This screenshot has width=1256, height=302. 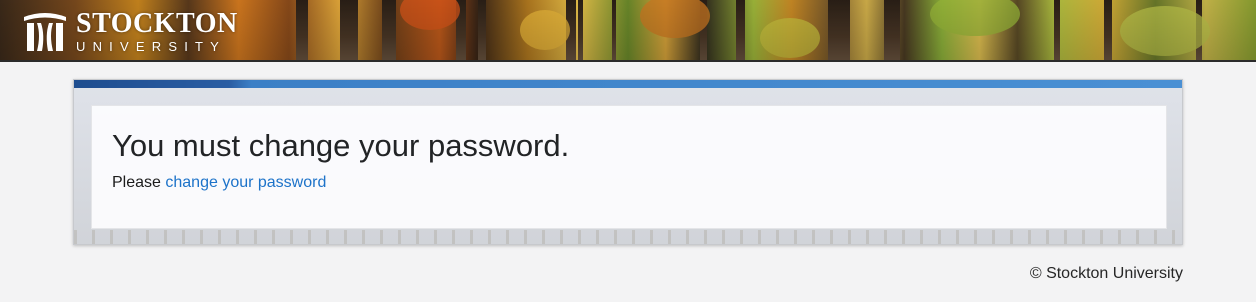 I want to click on stockton-logo: STOCKTON UNIVERSITY, so click(x=130, y=31).